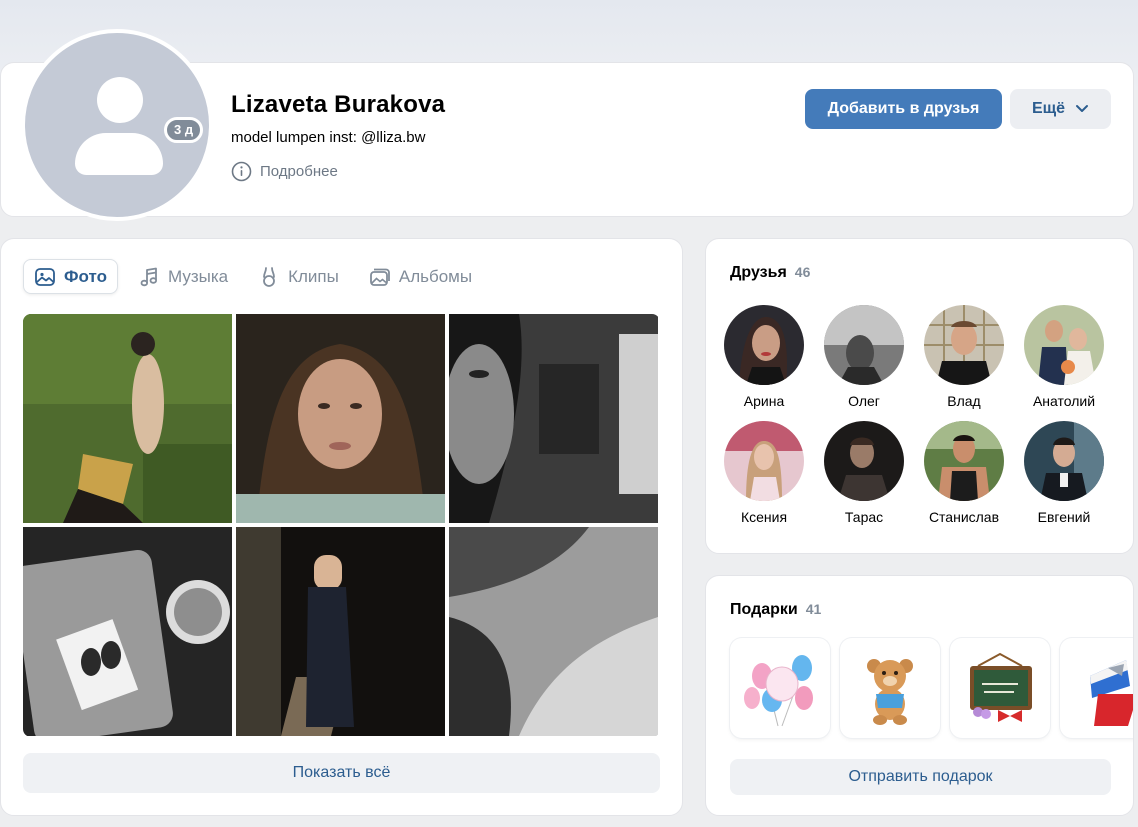 Image resolution: width=1138 pixels, height=827 pixels. What do you see at coordinates (341, 773) in the screenshot?
I see `show-all-photos-button: Показать всё` at bounding box center [341, 773].